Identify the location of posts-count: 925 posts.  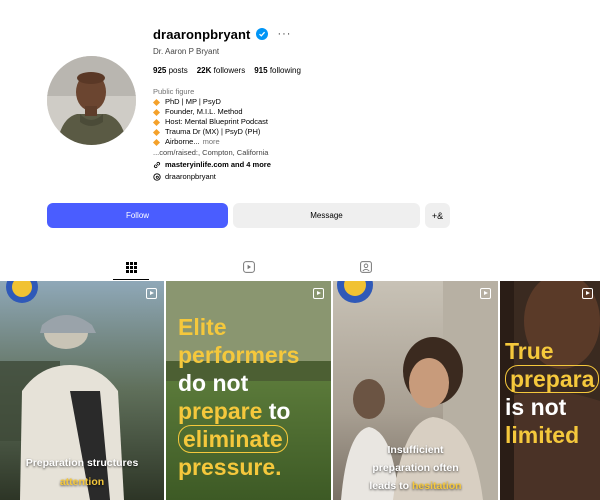
(170, 70).